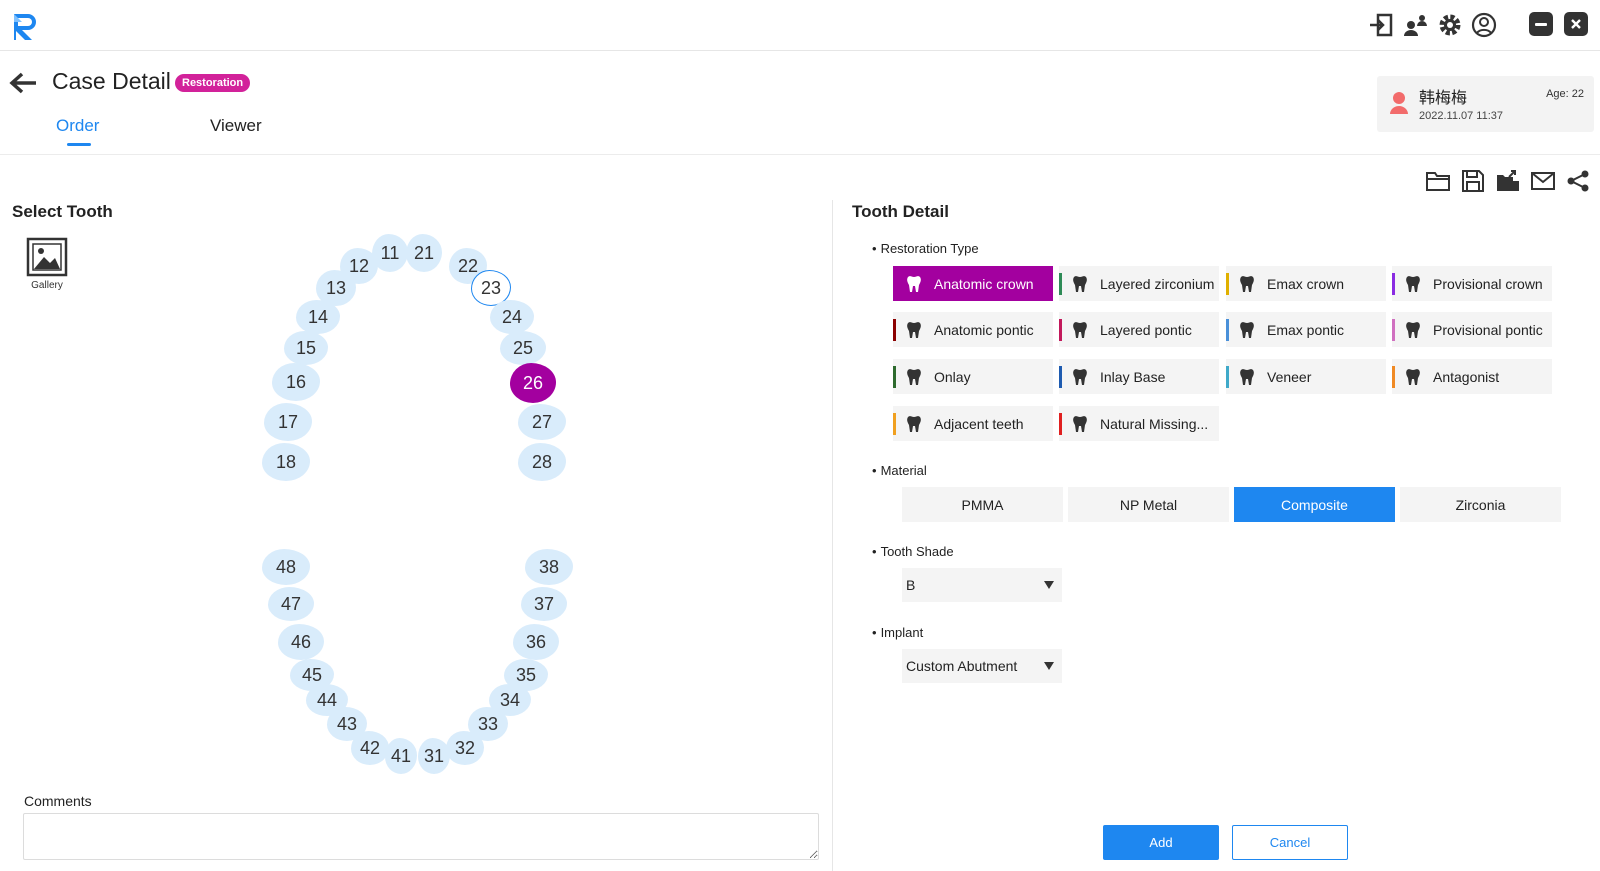  Describe the element at coordinates (1157, 283) in the screenshot. I see `restoration-type-label: Layered zirconium` at that location.